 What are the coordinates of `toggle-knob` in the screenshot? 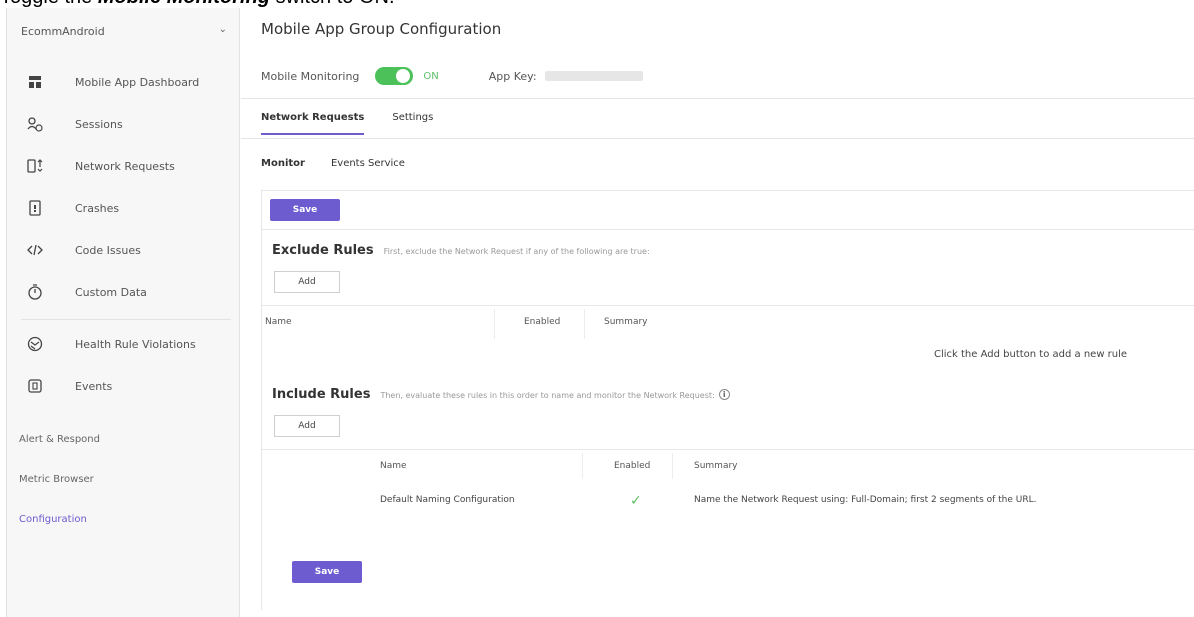 It's located at (403, 76).